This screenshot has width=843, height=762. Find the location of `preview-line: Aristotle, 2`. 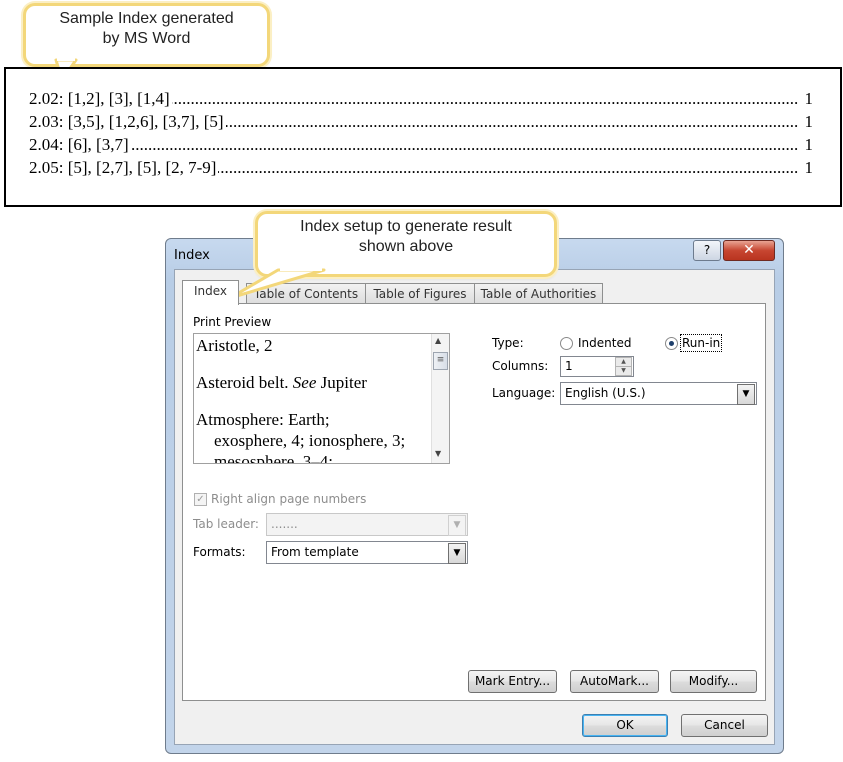

preview-line: Aristotle, 2 is located at coordinates (234, 345).